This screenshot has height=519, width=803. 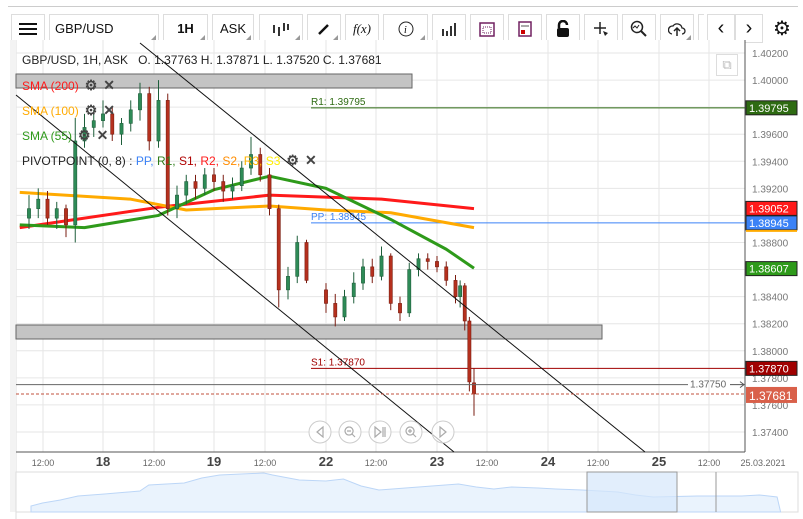 What do you see at coordinates (727, 65) in the screenshot?
I see `popout-button: ⧉` at bounding box center [727, 65].